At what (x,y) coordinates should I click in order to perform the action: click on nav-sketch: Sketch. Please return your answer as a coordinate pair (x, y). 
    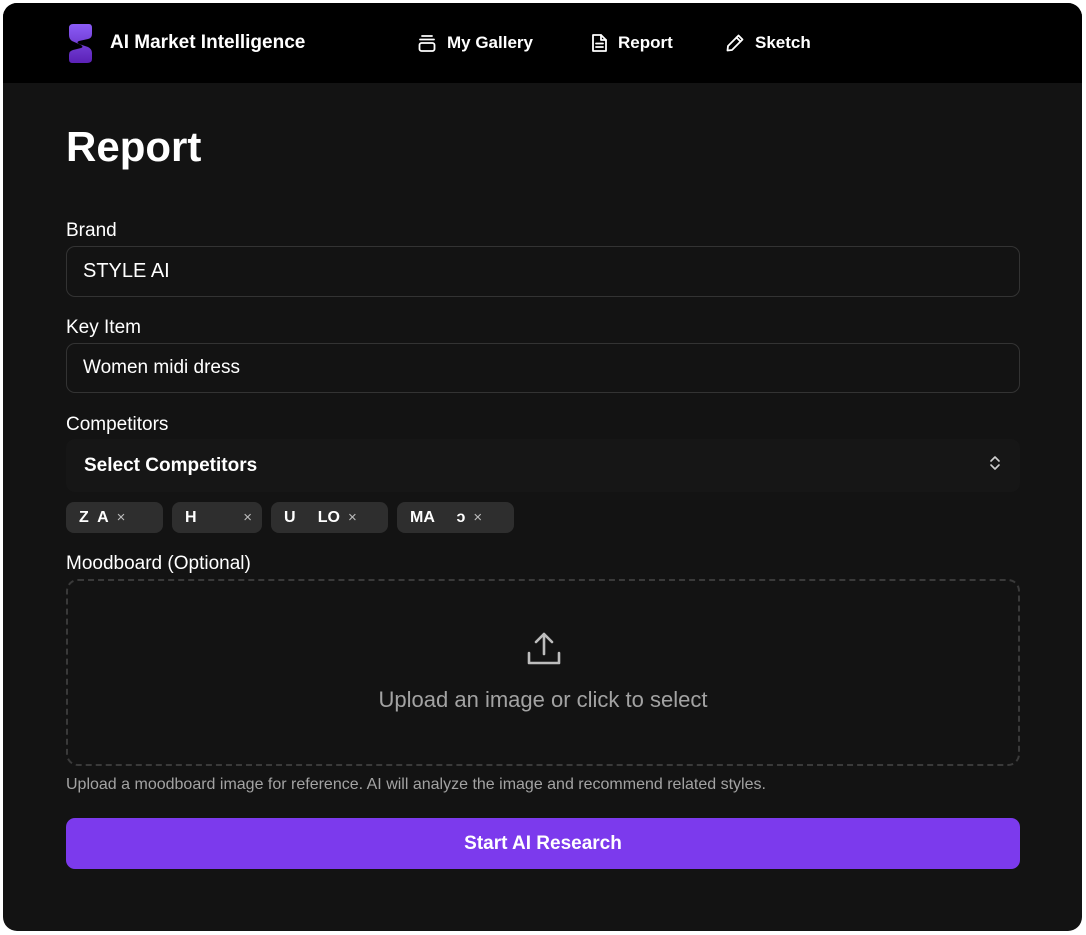
    Looking at the image, I should click on (768, 43).